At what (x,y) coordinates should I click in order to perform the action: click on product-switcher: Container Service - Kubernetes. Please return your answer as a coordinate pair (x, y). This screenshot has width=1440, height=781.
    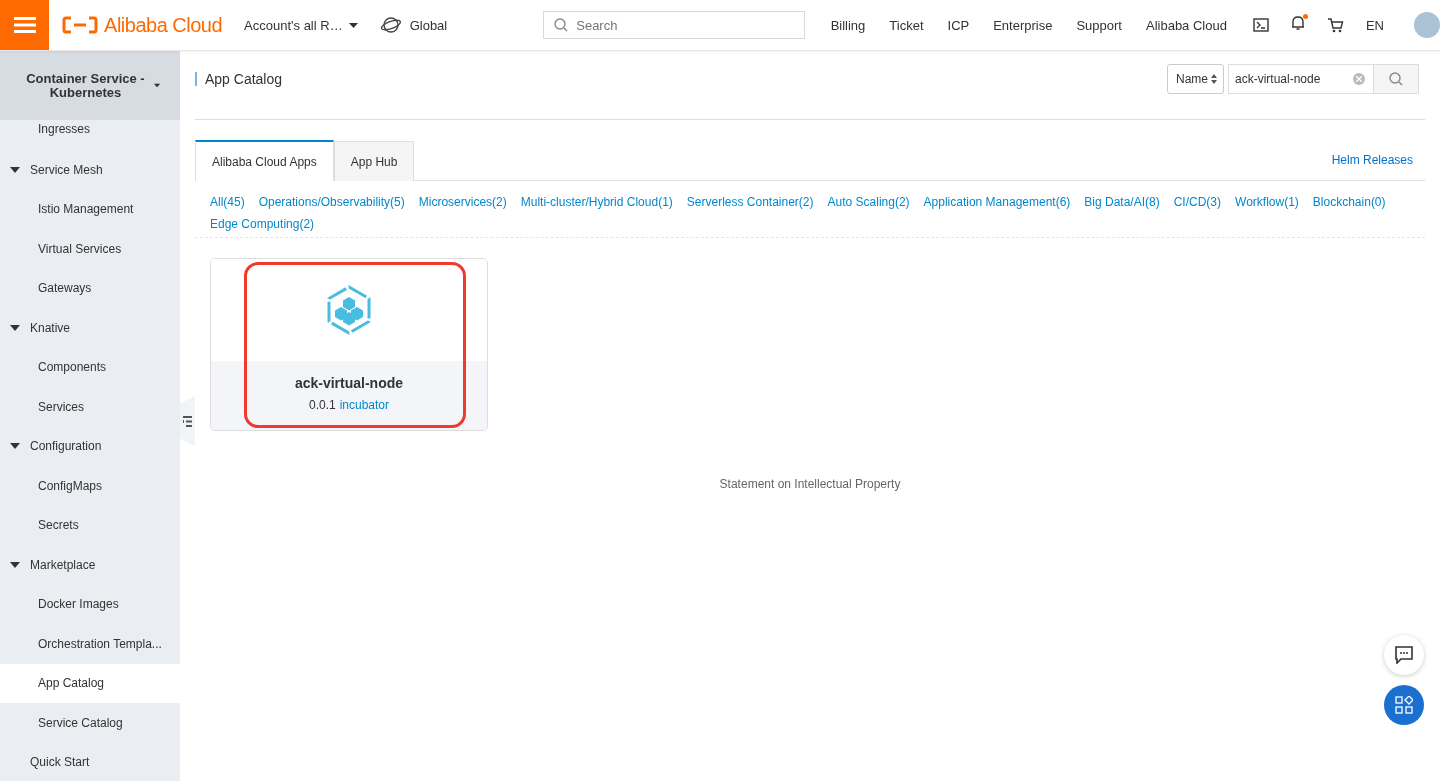
    Looking at the image, I should click on (90, 86).